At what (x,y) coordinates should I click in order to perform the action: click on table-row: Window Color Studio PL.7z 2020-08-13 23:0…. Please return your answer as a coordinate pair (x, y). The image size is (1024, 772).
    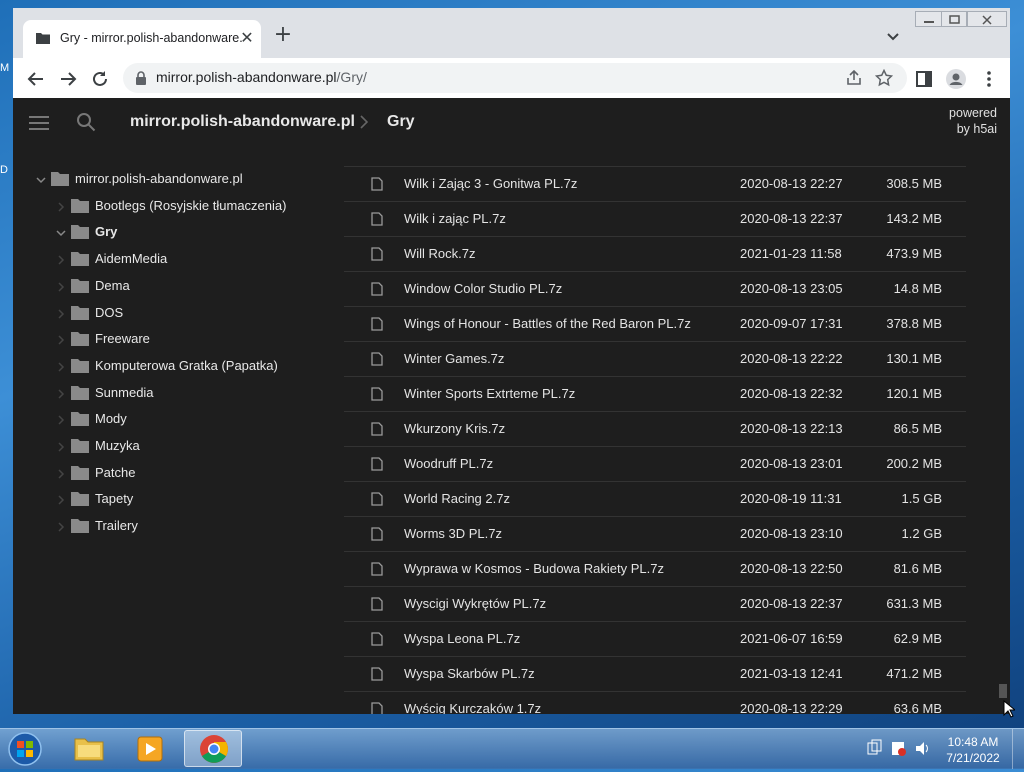
    Looking at the image, I should click on (655, 289).